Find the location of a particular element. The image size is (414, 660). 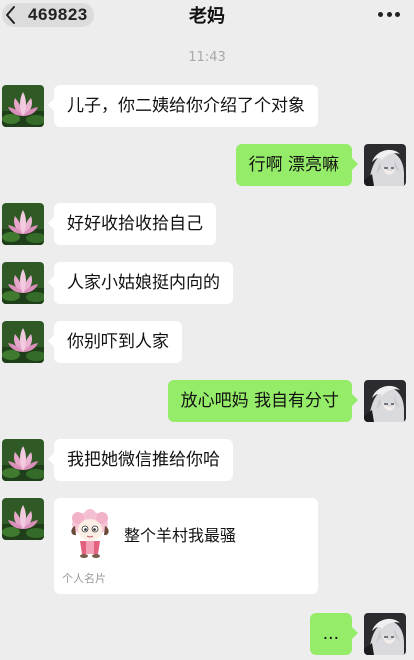

chat-title: 老妈 is located at coordinates (207, 16).